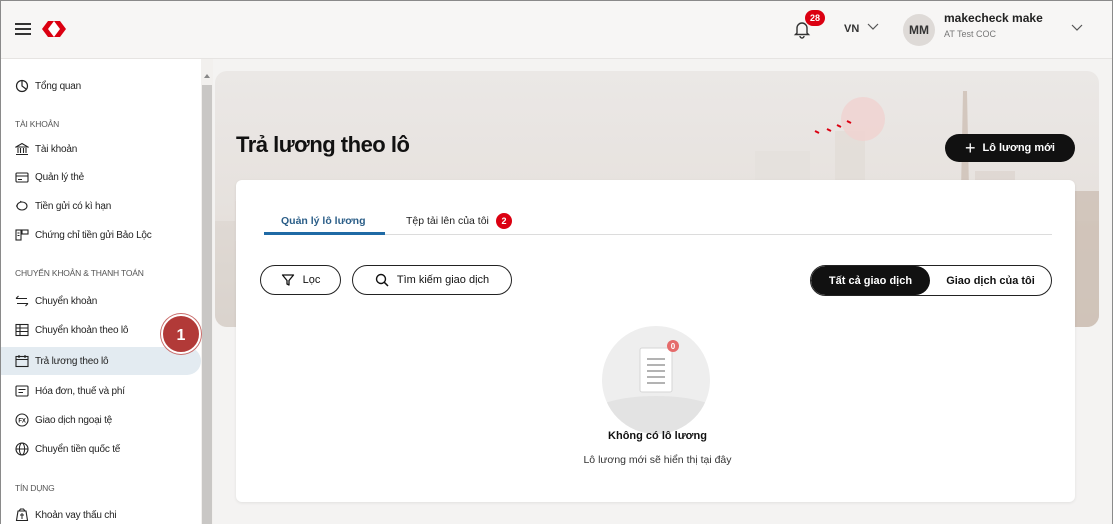 This screenshot has height=524, width=1113. What do you see at coordinates (22, 330) in the screenshot?
I see `table-icon` at bounding box center [22, 330].